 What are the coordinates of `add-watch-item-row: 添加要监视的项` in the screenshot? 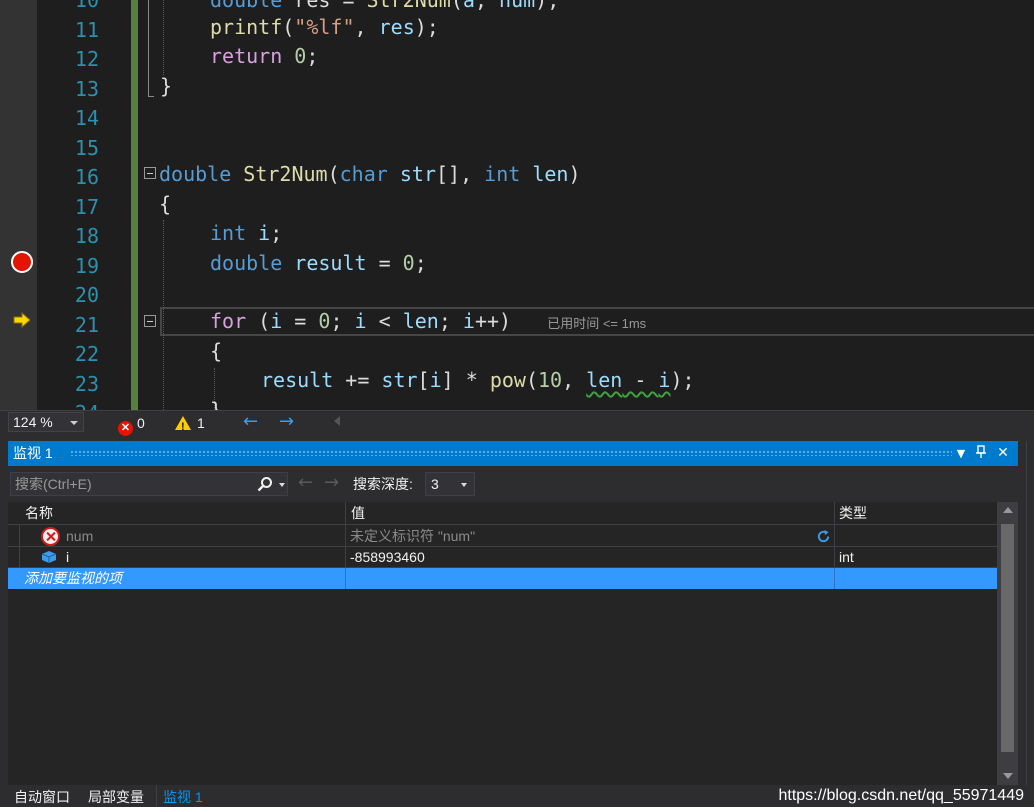 It's located at (502, 578).